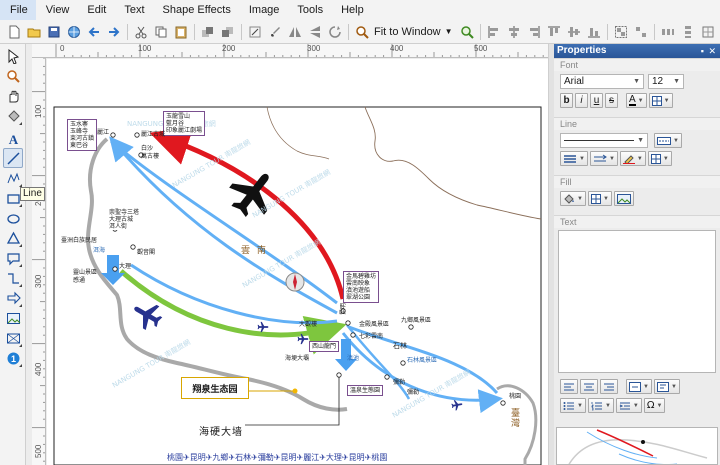 This screenshot has width=720, height=465. I want to click on label-jiuxiang: 九鄉風景區, so click(416, 320).